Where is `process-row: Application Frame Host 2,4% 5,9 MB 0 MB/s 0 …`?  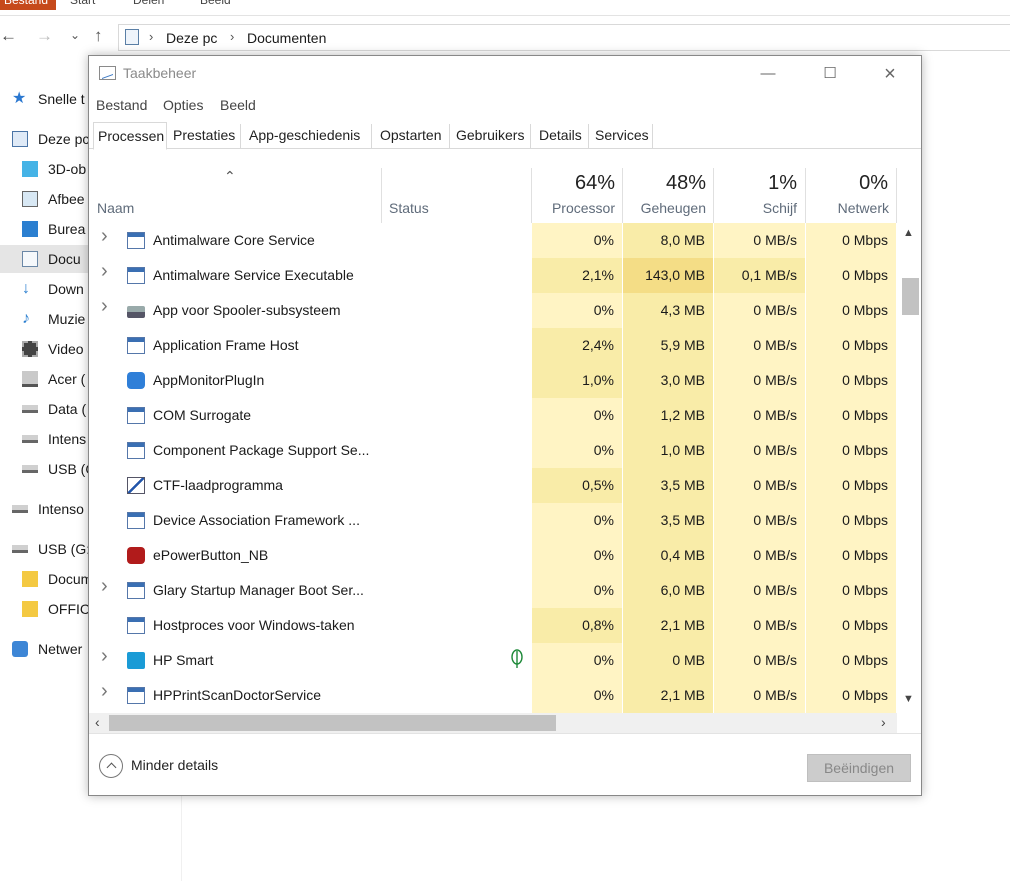
process-row: Application Frame Host 2,4% 5,9 MB 0 MB/s 0 … is located at coordinates (493, 345).